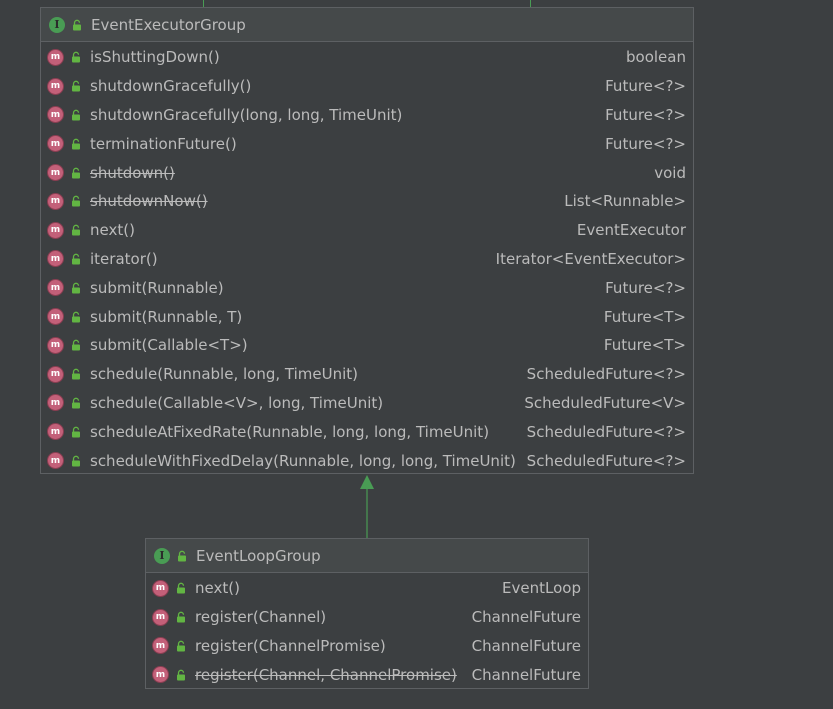  I want to click on return-type: Iterator<EventExecutor>, so click(590, 258).